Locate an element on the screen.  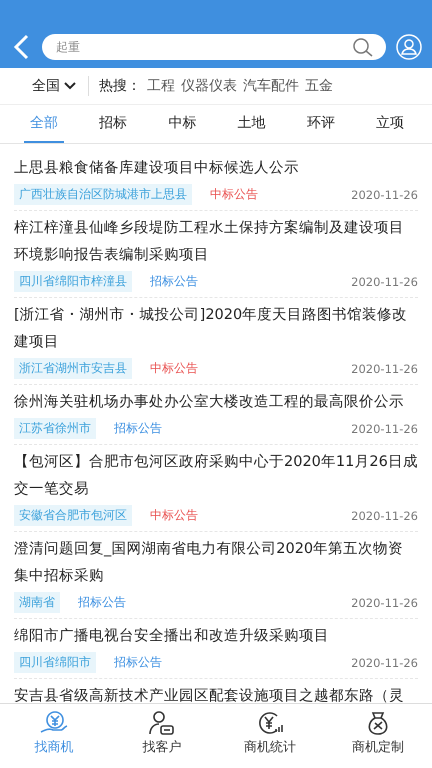
region-tag: 浙江省湖州市安吉县 is located at coordinates (73, 368).